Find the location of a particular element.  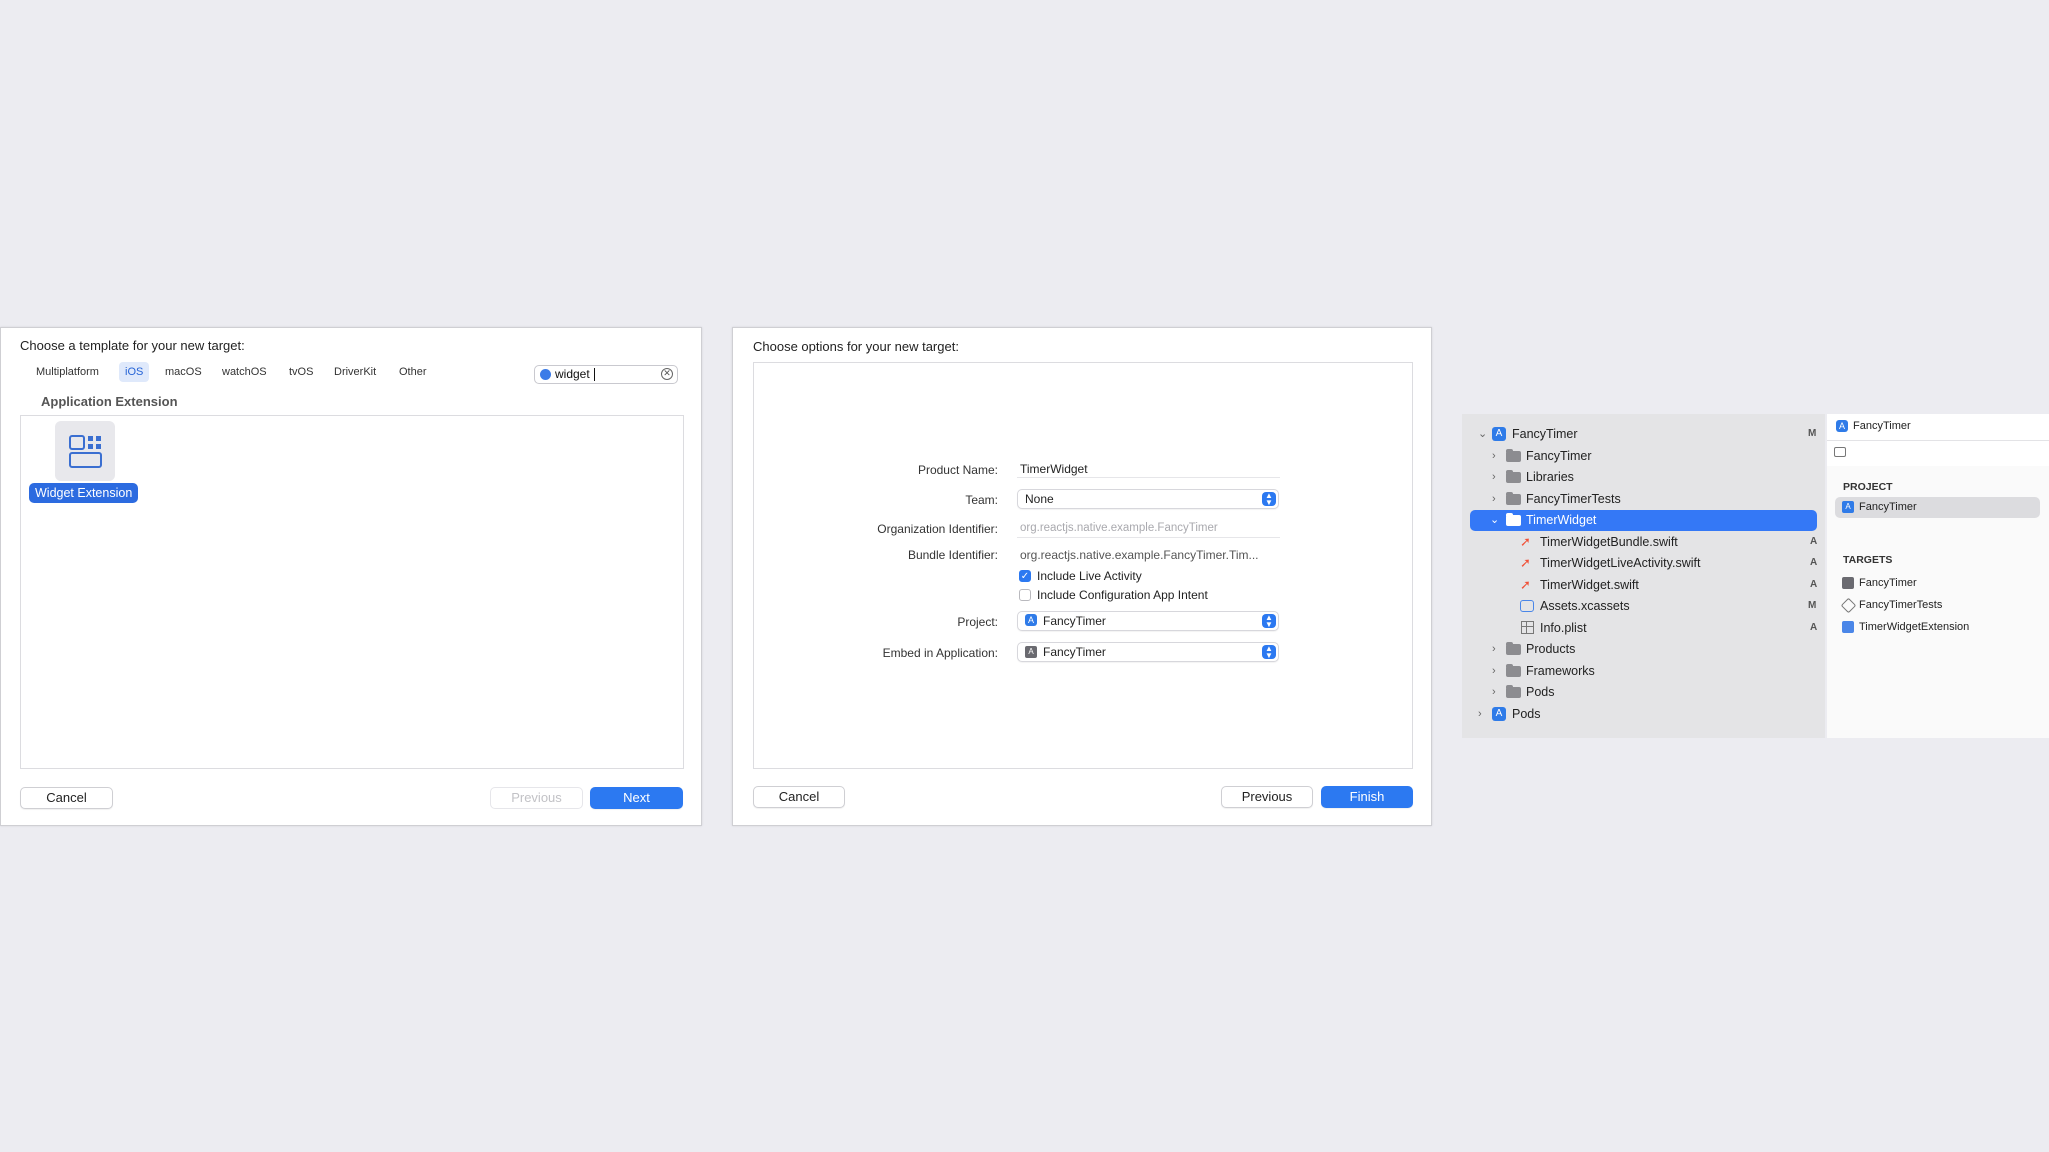

bundle-identifier-label: Bundle Identifier: is located at coordinates (952, 555).